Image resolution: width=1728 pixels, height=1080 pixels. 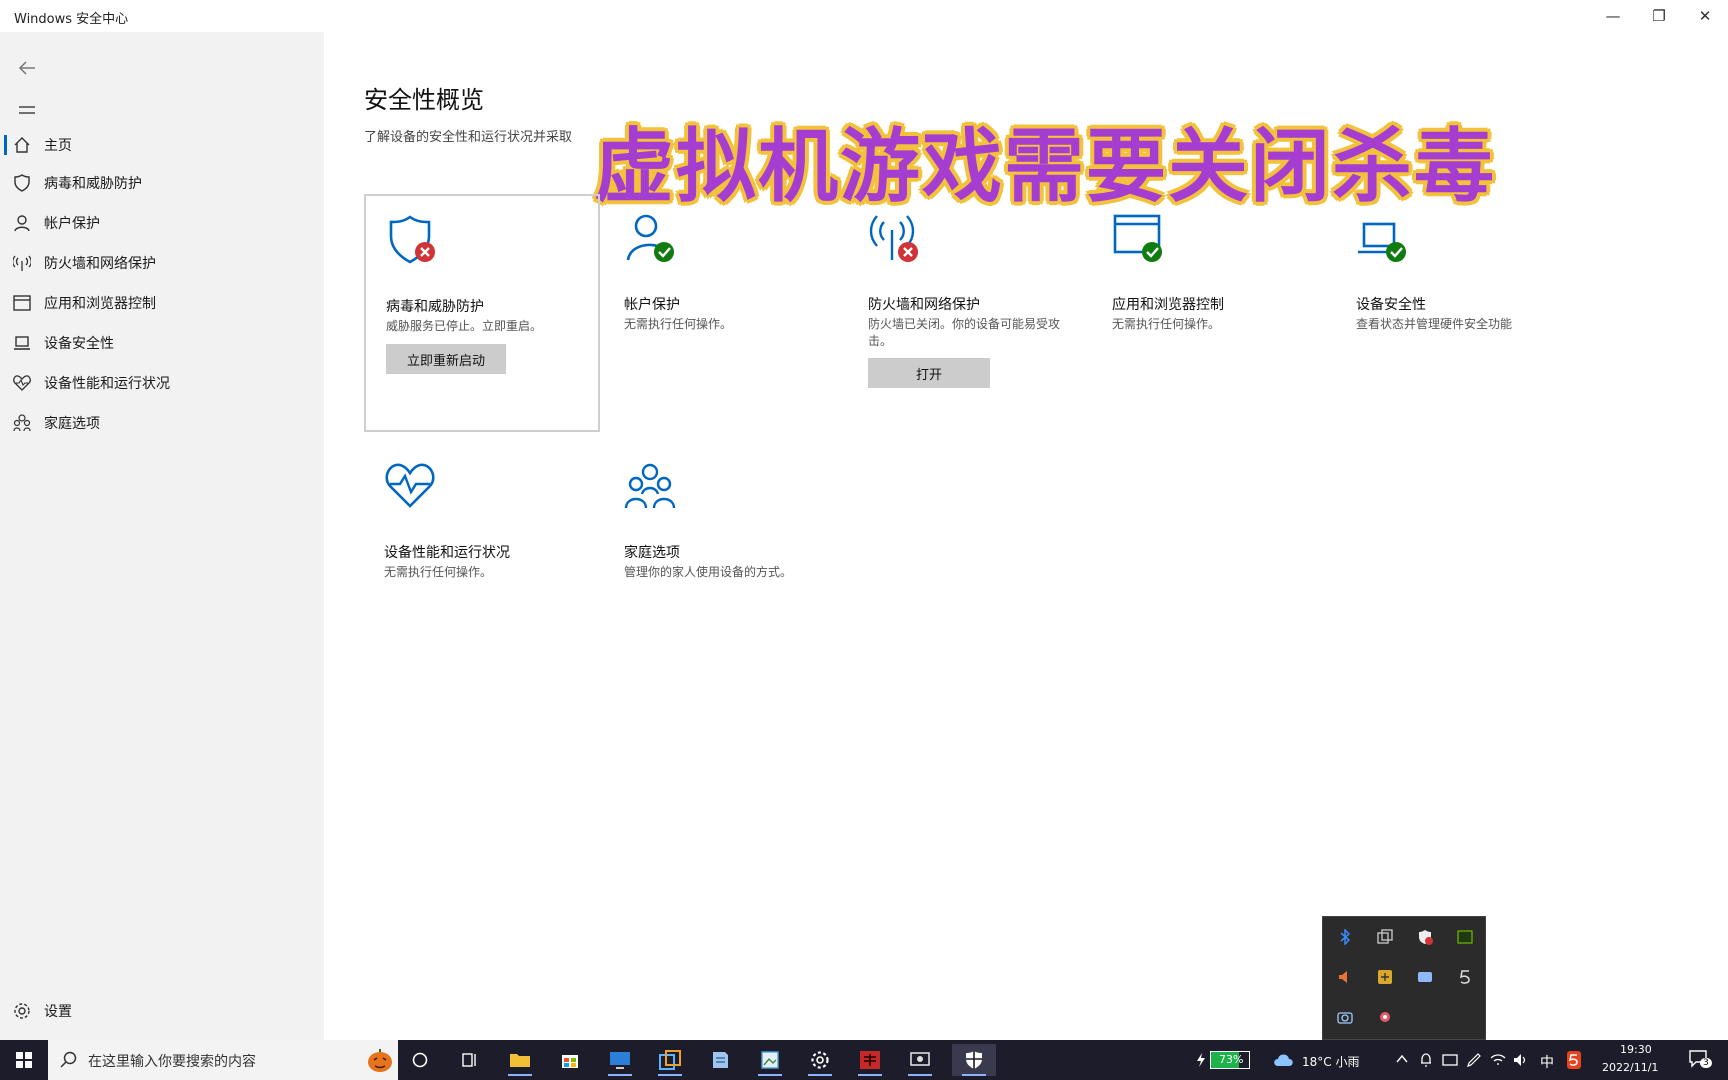 What do you see at coordinates (708, 572) in the screenshot?
I see `tile-description: 管理你的家人使用设备的方式。` at bounding box center [708, 572].